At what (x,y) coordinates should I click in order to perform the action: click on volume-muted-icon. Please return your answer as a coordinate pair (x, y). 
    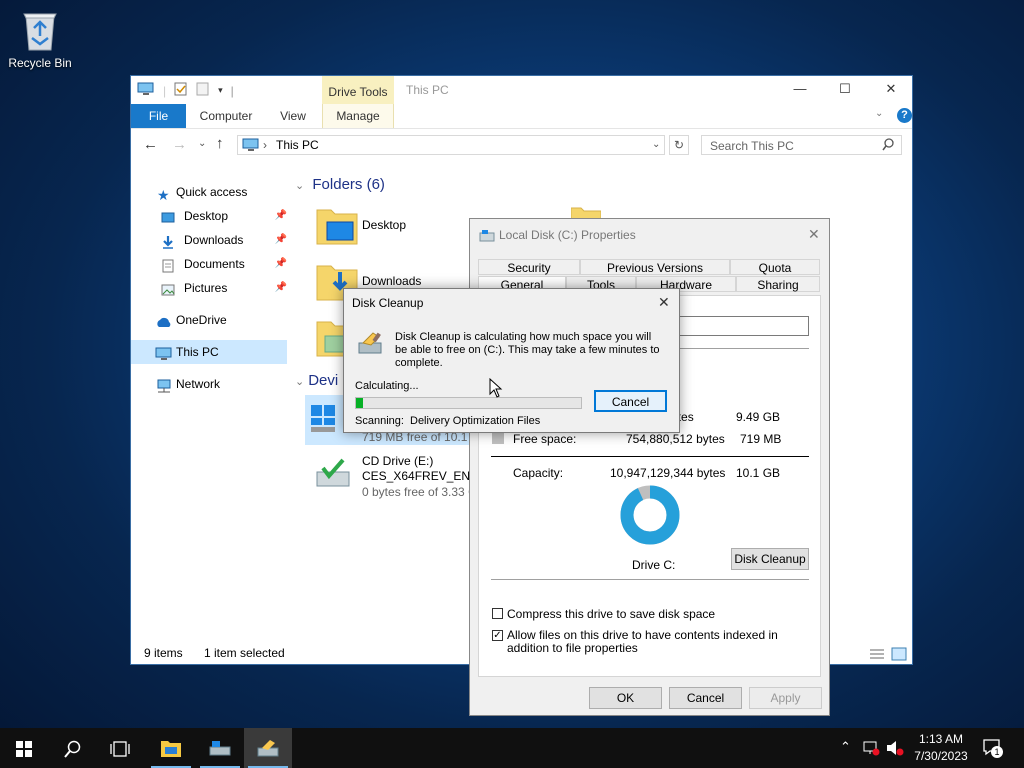
    Looking at the image, I should click on (895, 748).